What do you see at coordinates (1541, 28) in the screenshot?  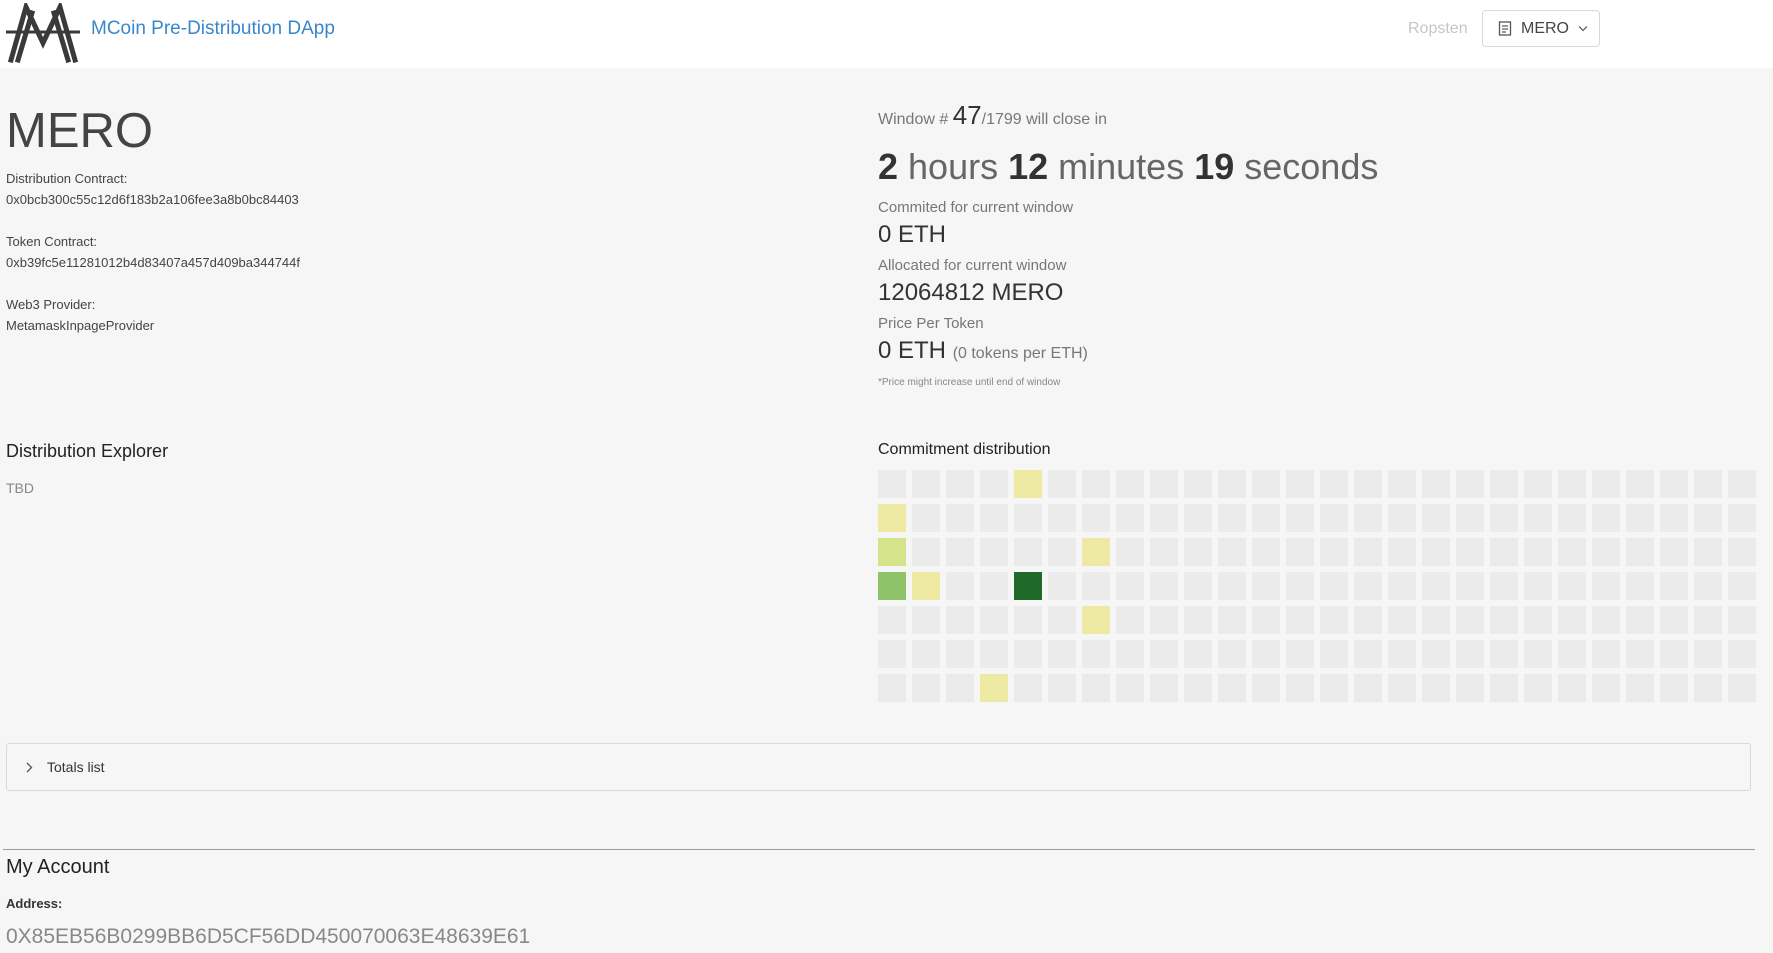 I see `token-select: MERO` at bounding box center [1541, 28].